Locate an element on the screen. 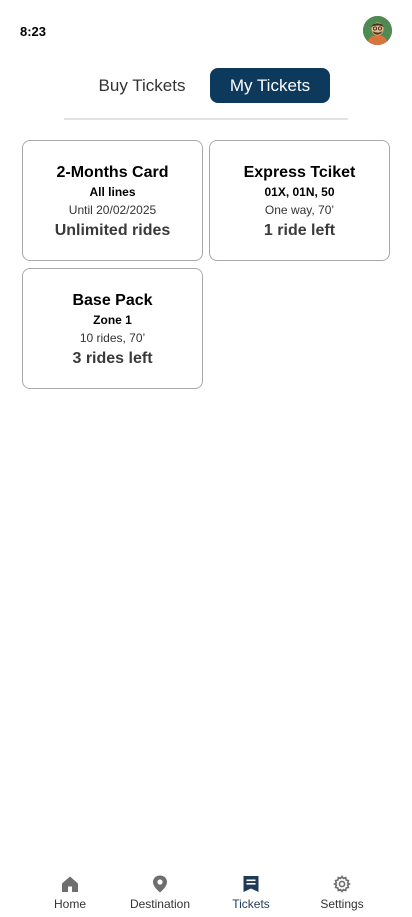 This screenshot has height=917, width=412. ticket-icon is located at coordinates (251, 885).